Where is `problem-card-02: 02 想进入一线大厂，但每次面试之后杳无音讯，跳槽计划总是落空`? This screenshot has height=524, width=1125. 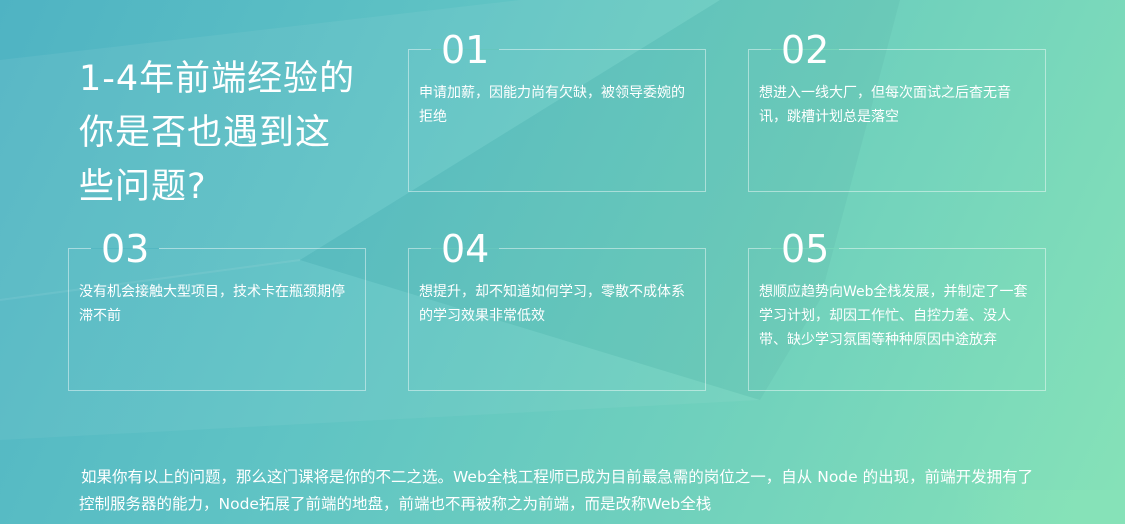
problem-card-02: 02 想进入一线大厂，但每次面试之后杳无音讯，跳槽计划总是落空 is located at coordinates (897, 110).